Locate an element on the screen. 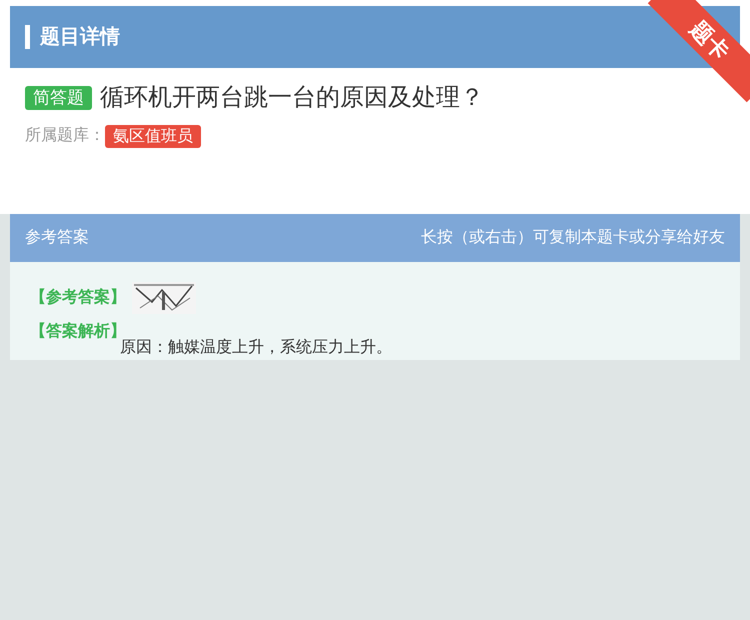 This screenshot has height=620, width=750. ribbon-text: 题卡 is located at coordinates (710, 40).